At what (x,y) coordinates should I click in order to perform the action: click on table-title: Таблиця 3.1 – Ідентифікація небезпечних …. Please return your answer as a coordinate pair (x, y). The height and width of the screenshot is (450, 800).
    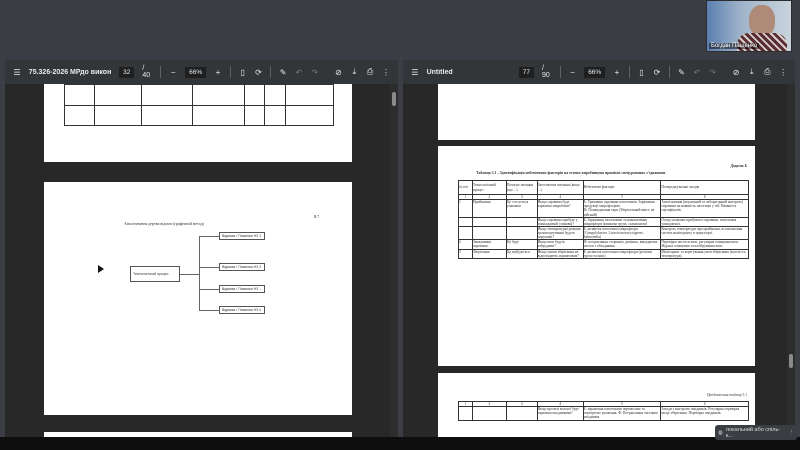
    Looking at the image, I should click on (571, 173).